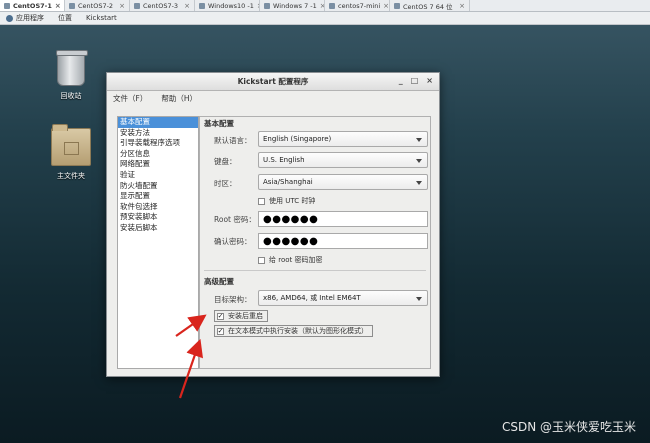 Image resolution: width=650 pixels, height=443 pixels. Describe the element at coordinates (343, 182) in the screenshot. I see `timezone-select: Asia/Shanghai` at that location.